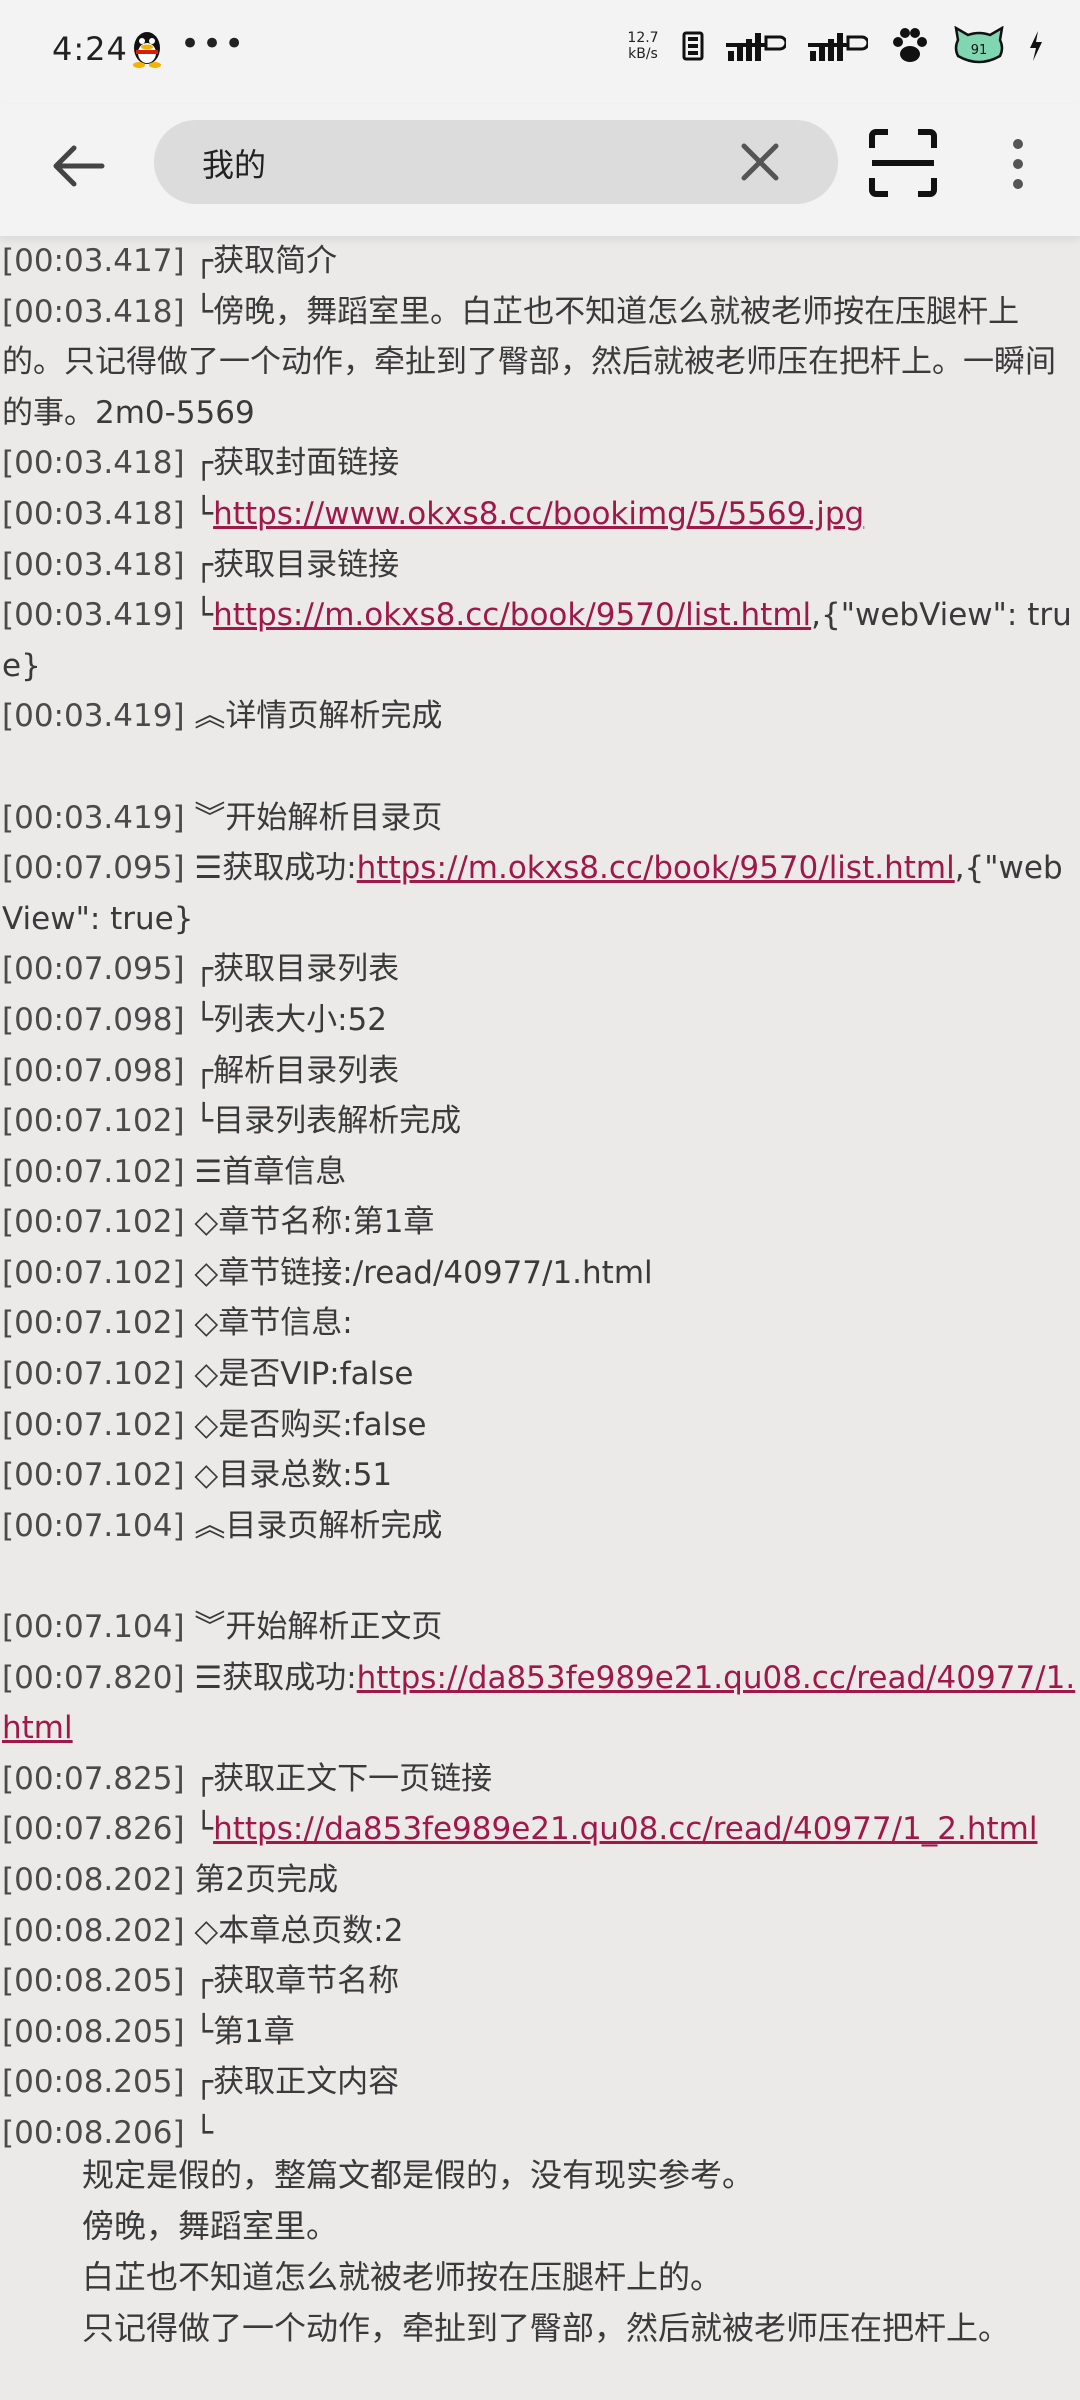 The height and width of the screenshot is (2400, 1080). I want to click on log-line: [00:07.102] ◇目录总数:51, so click(540, 1475).